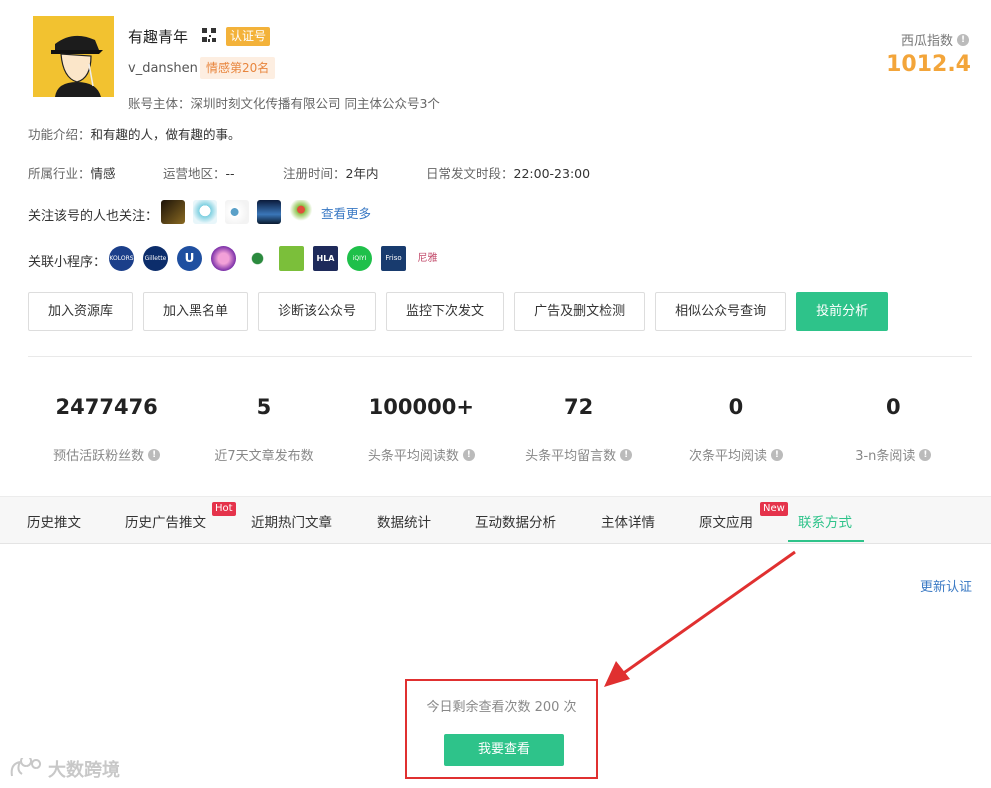 The height and width of the screenshot is (788, 991). Describe the element at coordinates (628, 521) in the screenshot. I see `tab-entity-details: 主体详情` at that location.